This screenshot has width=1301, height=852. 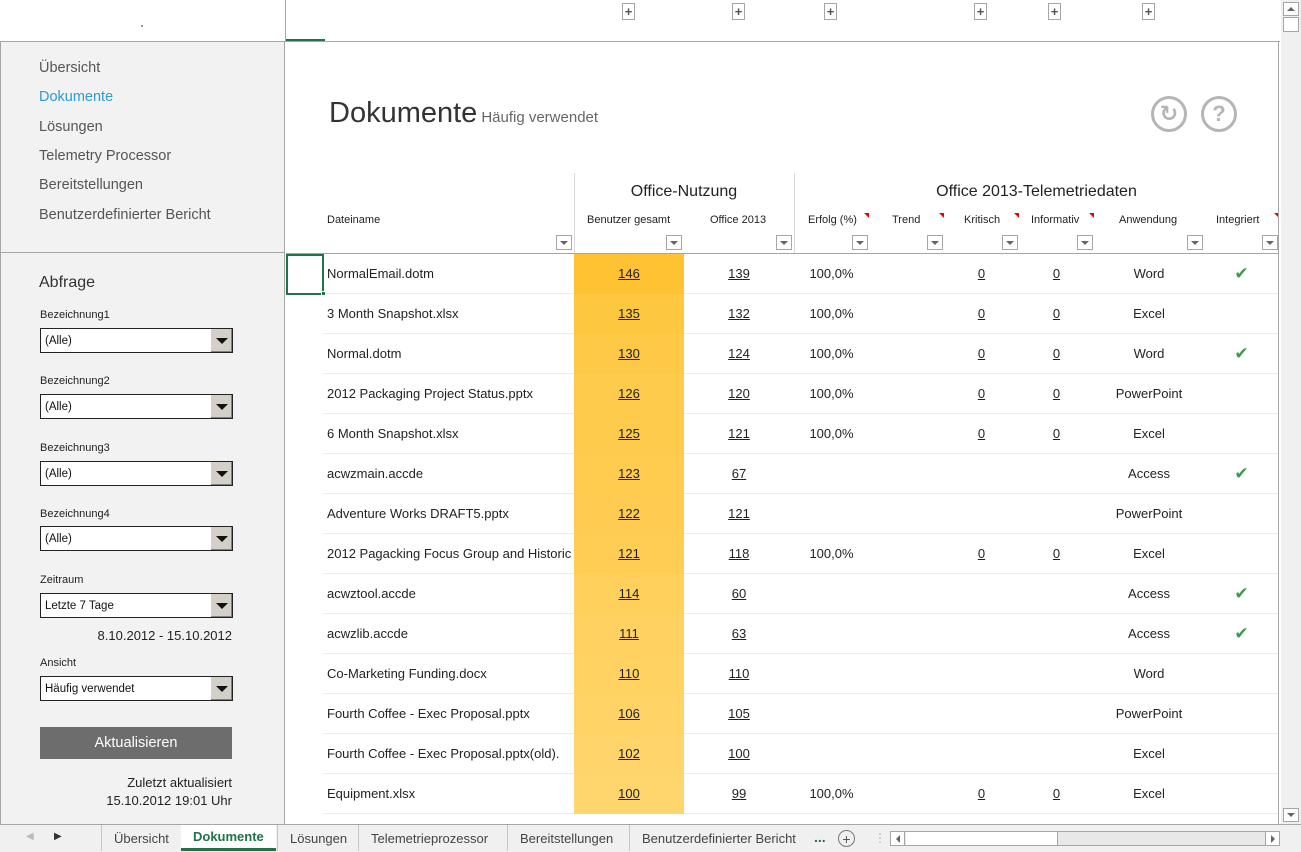 What do you see at coordinates (800, 274) in the screenshot?
I see `table-row: NormalEmail.dotm 146 139 100,0% 0 0 Word ✔` at bounding box center [800, 274].